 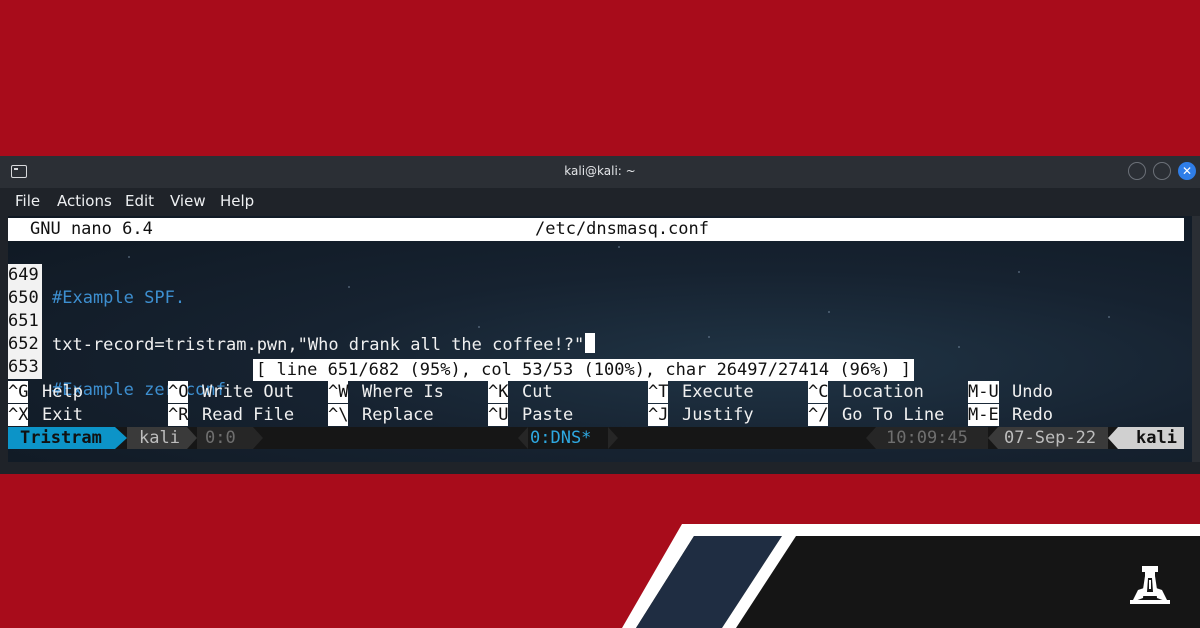 What do you see at coordinates (498, 415) in the screenshot?
I see `shortcut-key: ^U` at bounding box center [498, 415].